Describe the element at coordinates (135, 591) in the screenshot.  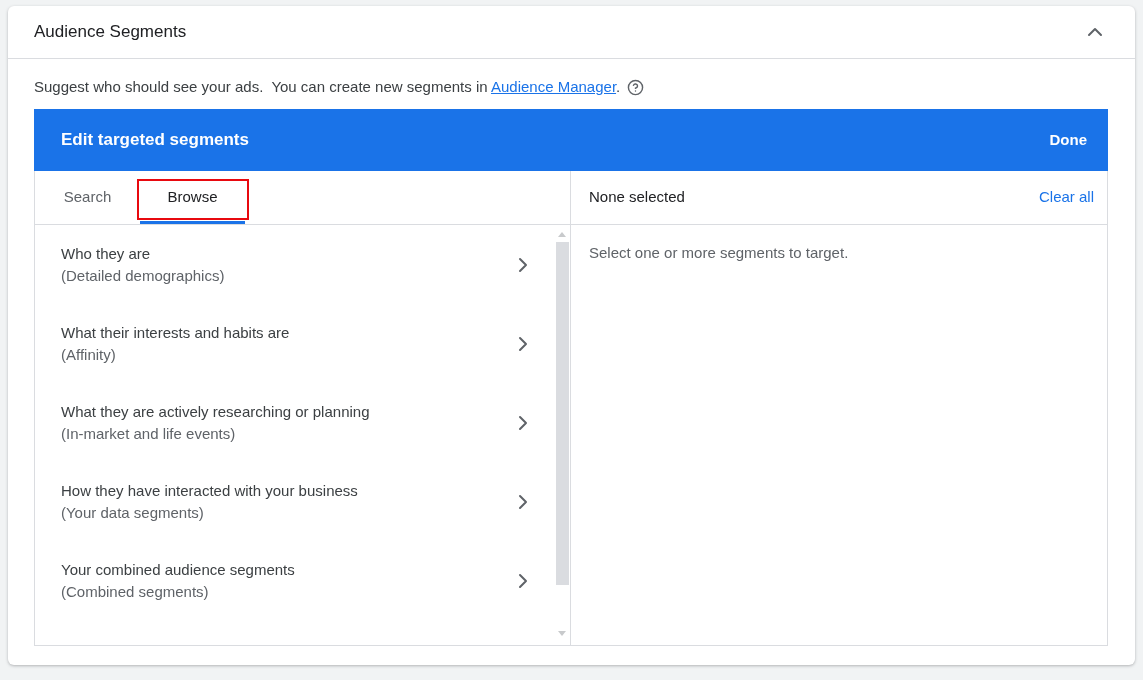
I see `category-subtitle: (Combined segments)` at that location.